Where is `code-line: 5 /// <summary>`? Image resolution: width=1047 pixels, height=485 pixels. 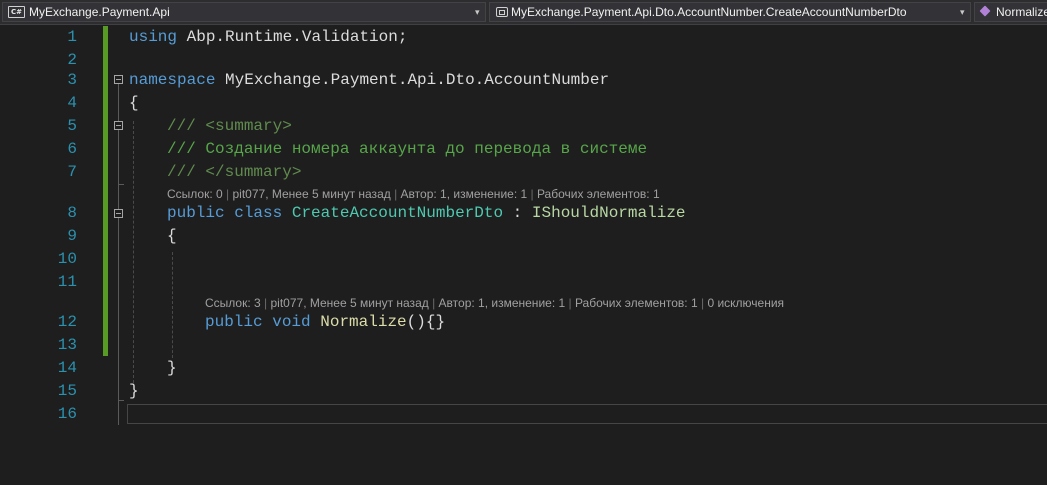 code-line: 5 /// <summary> is located at coordinates (523, 126).